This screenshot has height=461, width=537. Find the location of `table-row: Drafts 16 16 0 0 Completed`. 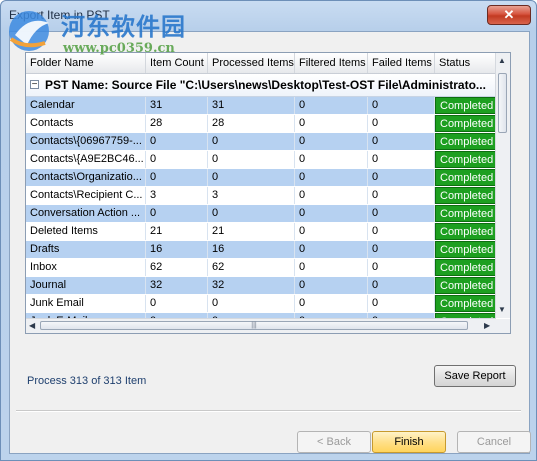

table-row: Drafts 16 16 0 0 Completed is located at coordinates (261, 250).